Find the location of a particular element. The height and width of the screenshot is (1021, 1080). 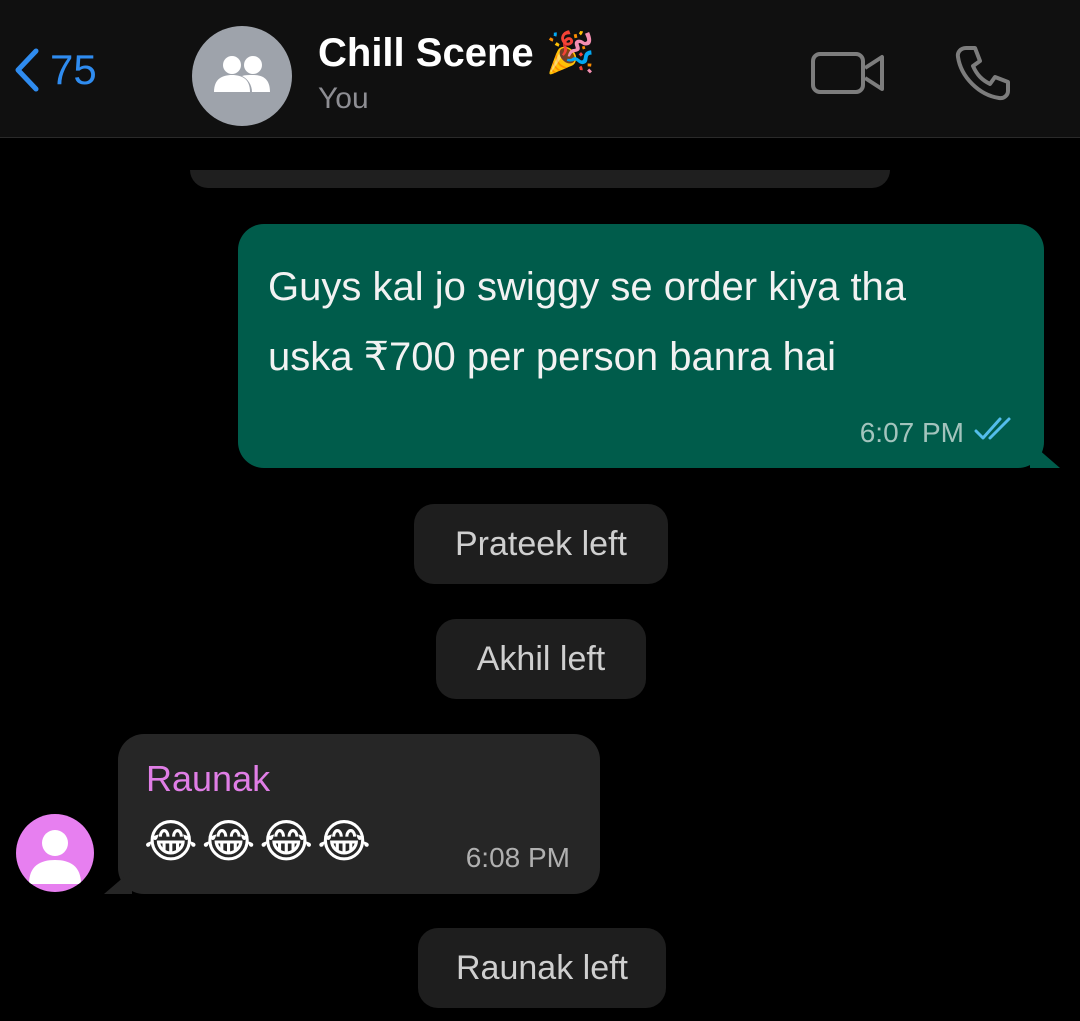

video-call-button is located at coordinates (848, 75).